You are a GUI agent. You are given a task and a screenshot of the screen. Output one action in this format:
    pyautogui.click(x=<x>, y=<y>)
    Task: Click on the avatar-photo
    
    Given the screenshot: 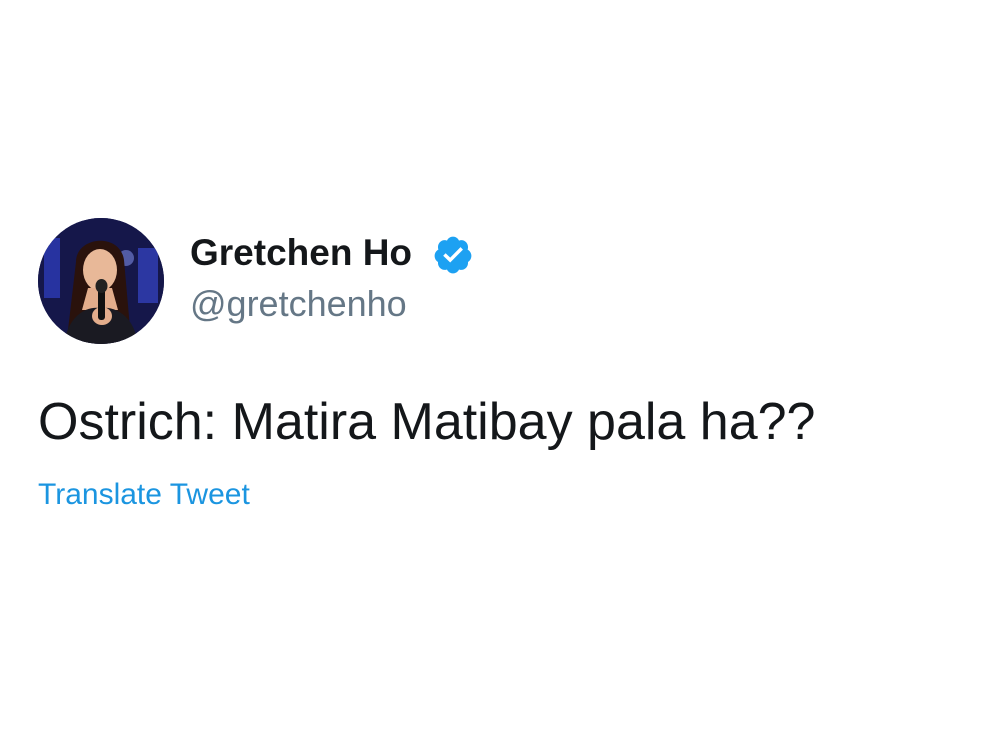 What is the action you would take?
    pyautogui.click(x=101, y=281)
    